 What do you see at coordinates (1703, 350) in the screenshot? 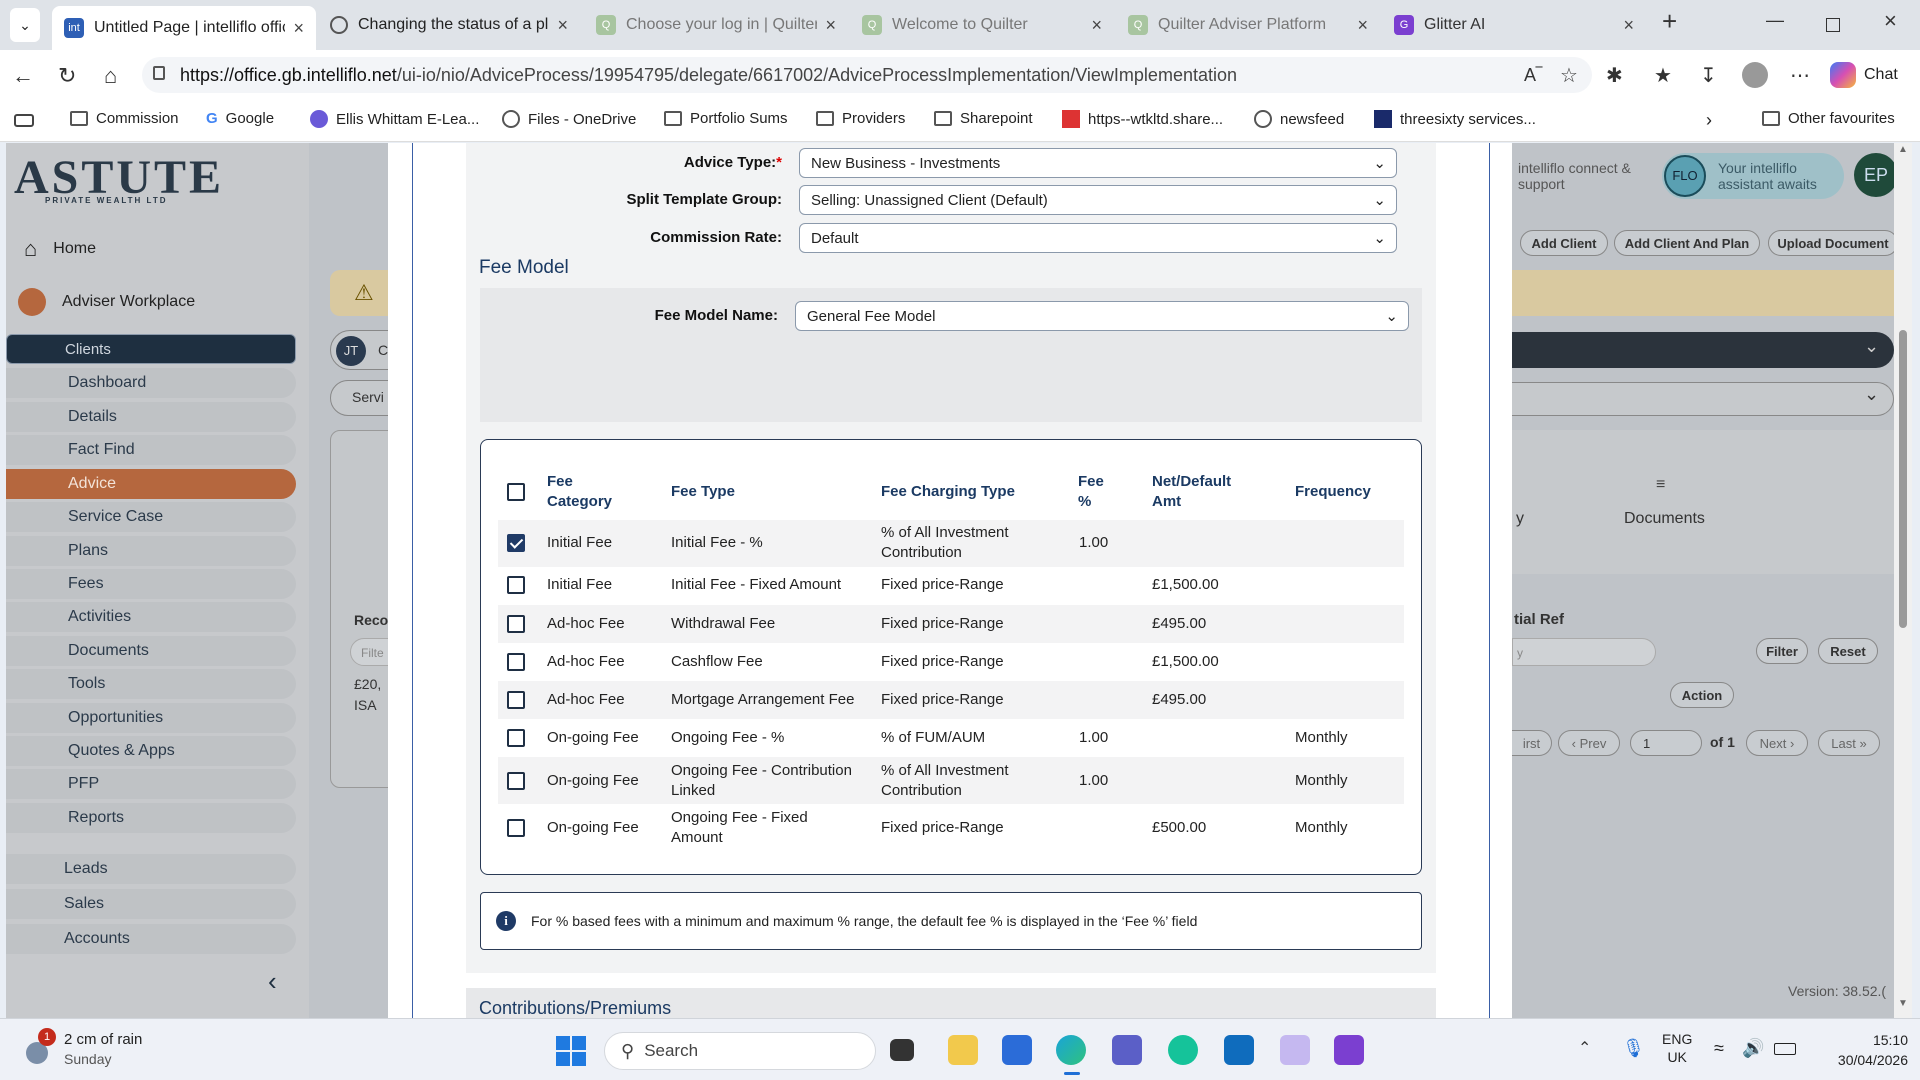
I see `client-bar-right` at bounding box center [1703, 350].